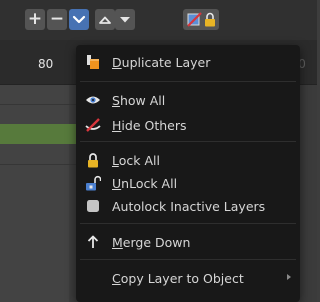  I want to click on eye-icon, so click(93, 100).